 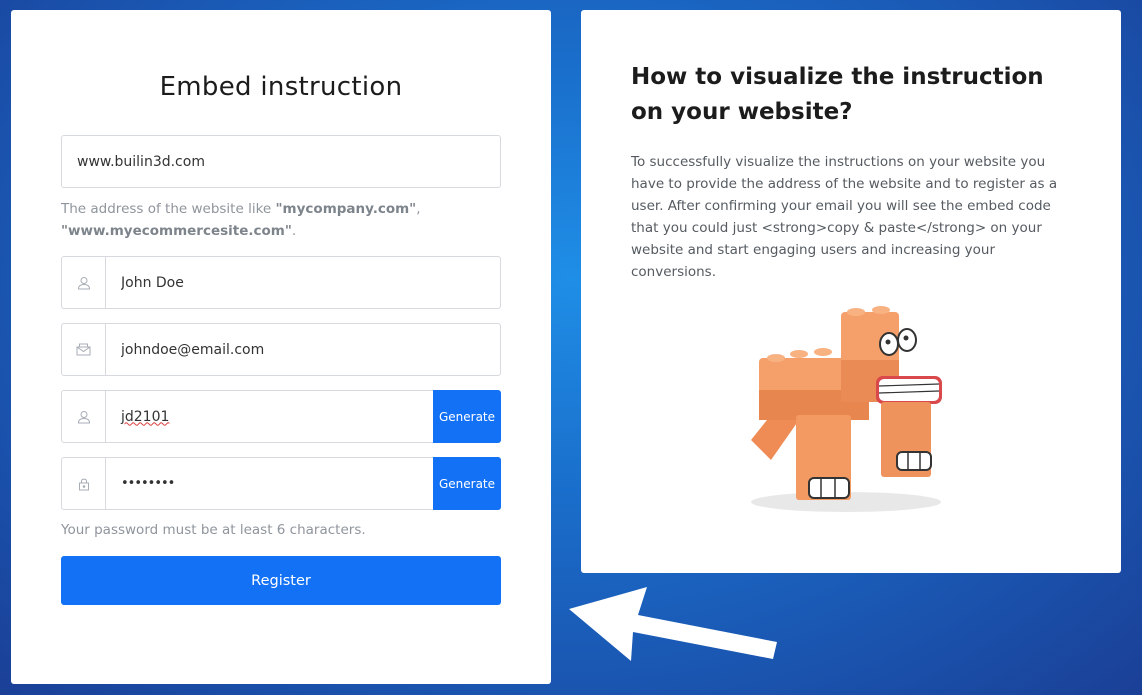 I want to click on generate-username-button: Generate, so click(x=467, y=416).